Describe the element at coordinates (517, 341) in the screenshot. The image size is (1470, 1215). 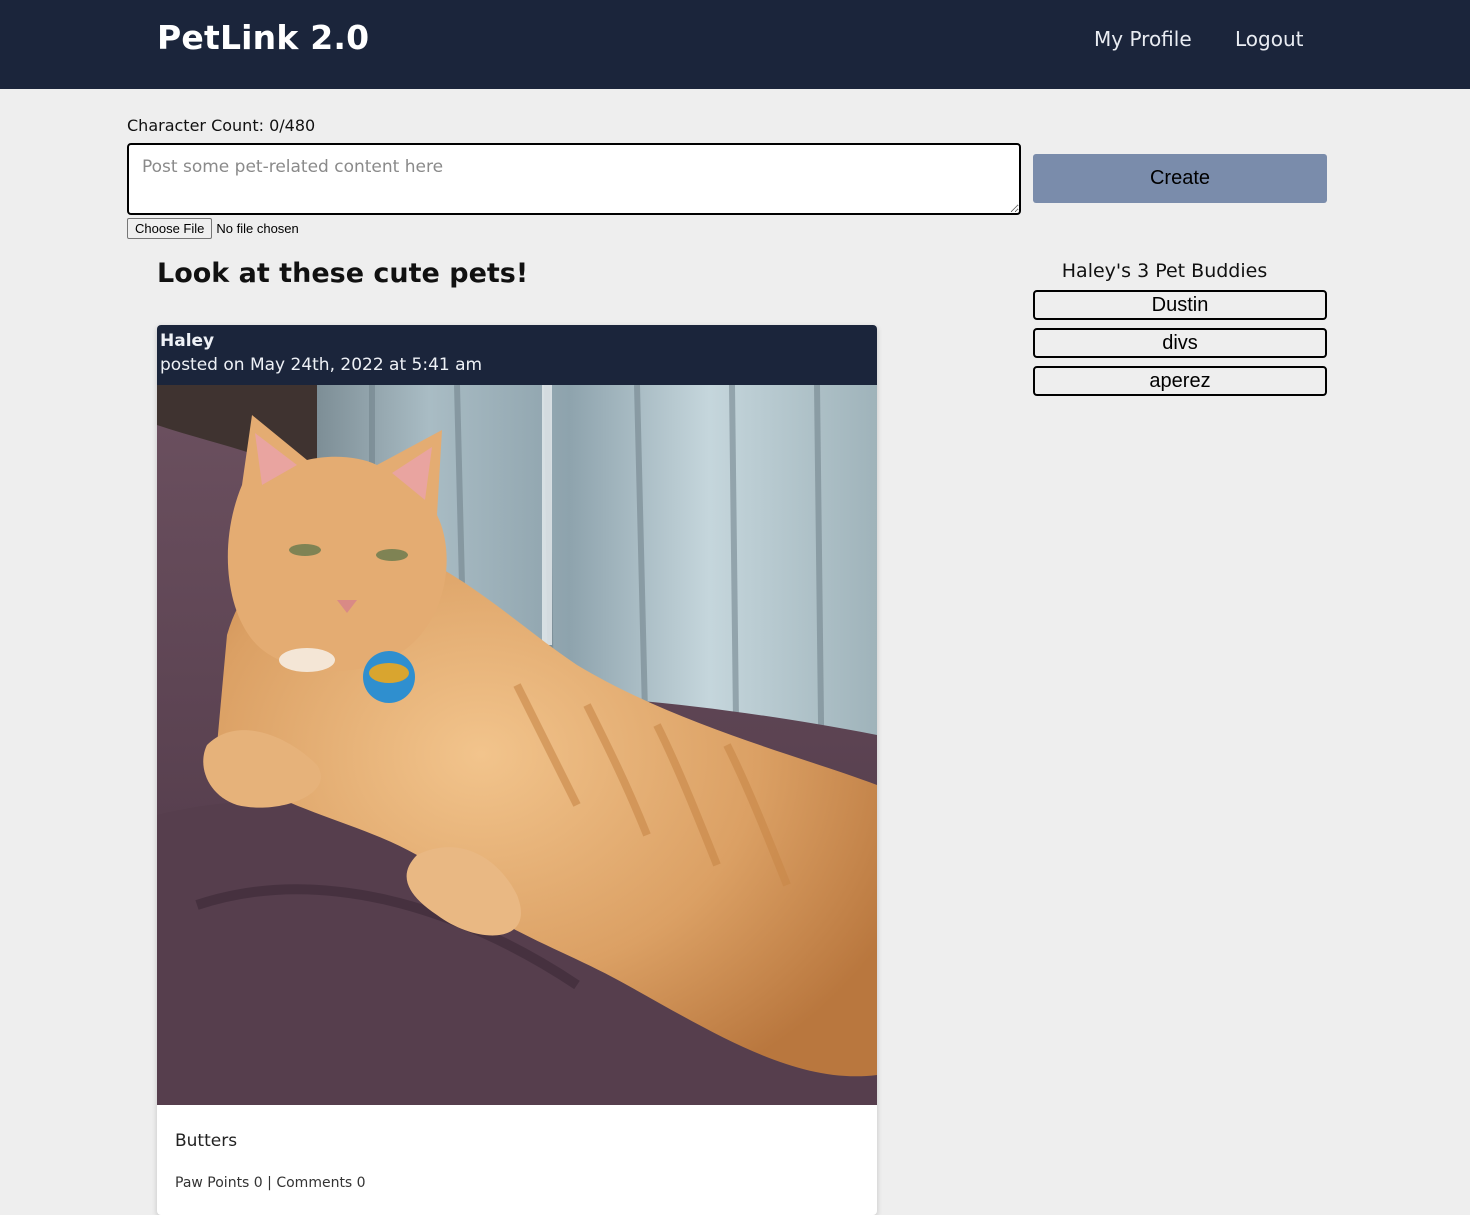
I see `post-author: Haley` at that location.